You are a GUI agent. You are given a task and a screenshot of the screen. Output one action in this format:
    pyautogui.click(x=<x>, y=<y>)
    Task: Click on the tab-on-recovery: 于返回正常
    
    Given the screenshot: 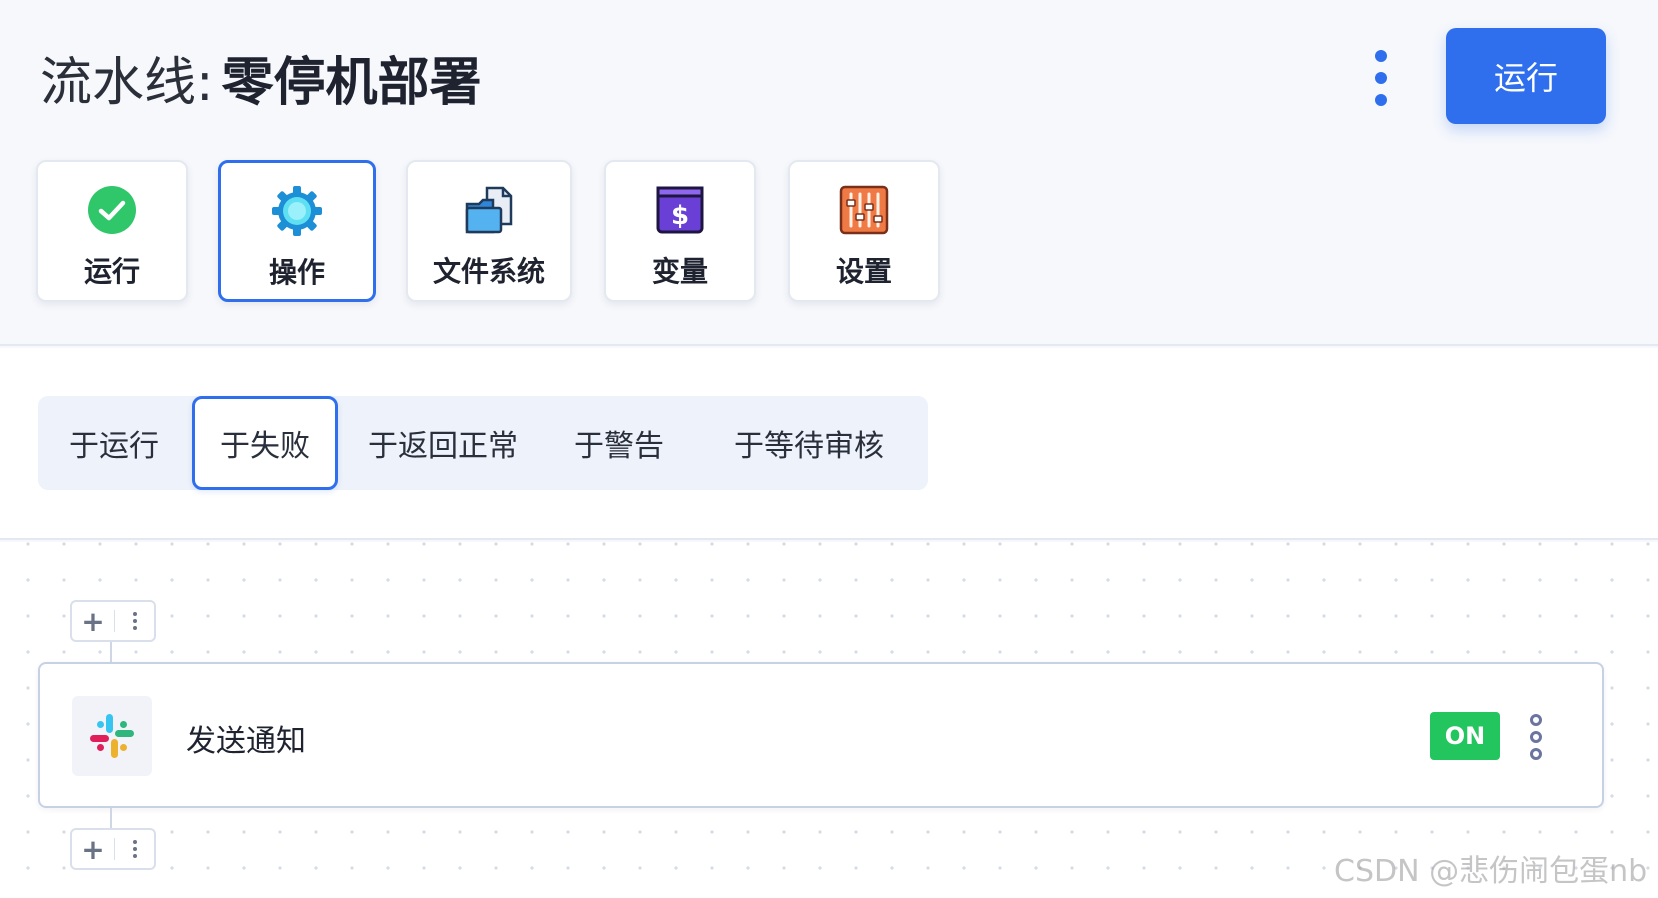 What is the action you would take?
    pyautogui.click(x=443, y=443)
    